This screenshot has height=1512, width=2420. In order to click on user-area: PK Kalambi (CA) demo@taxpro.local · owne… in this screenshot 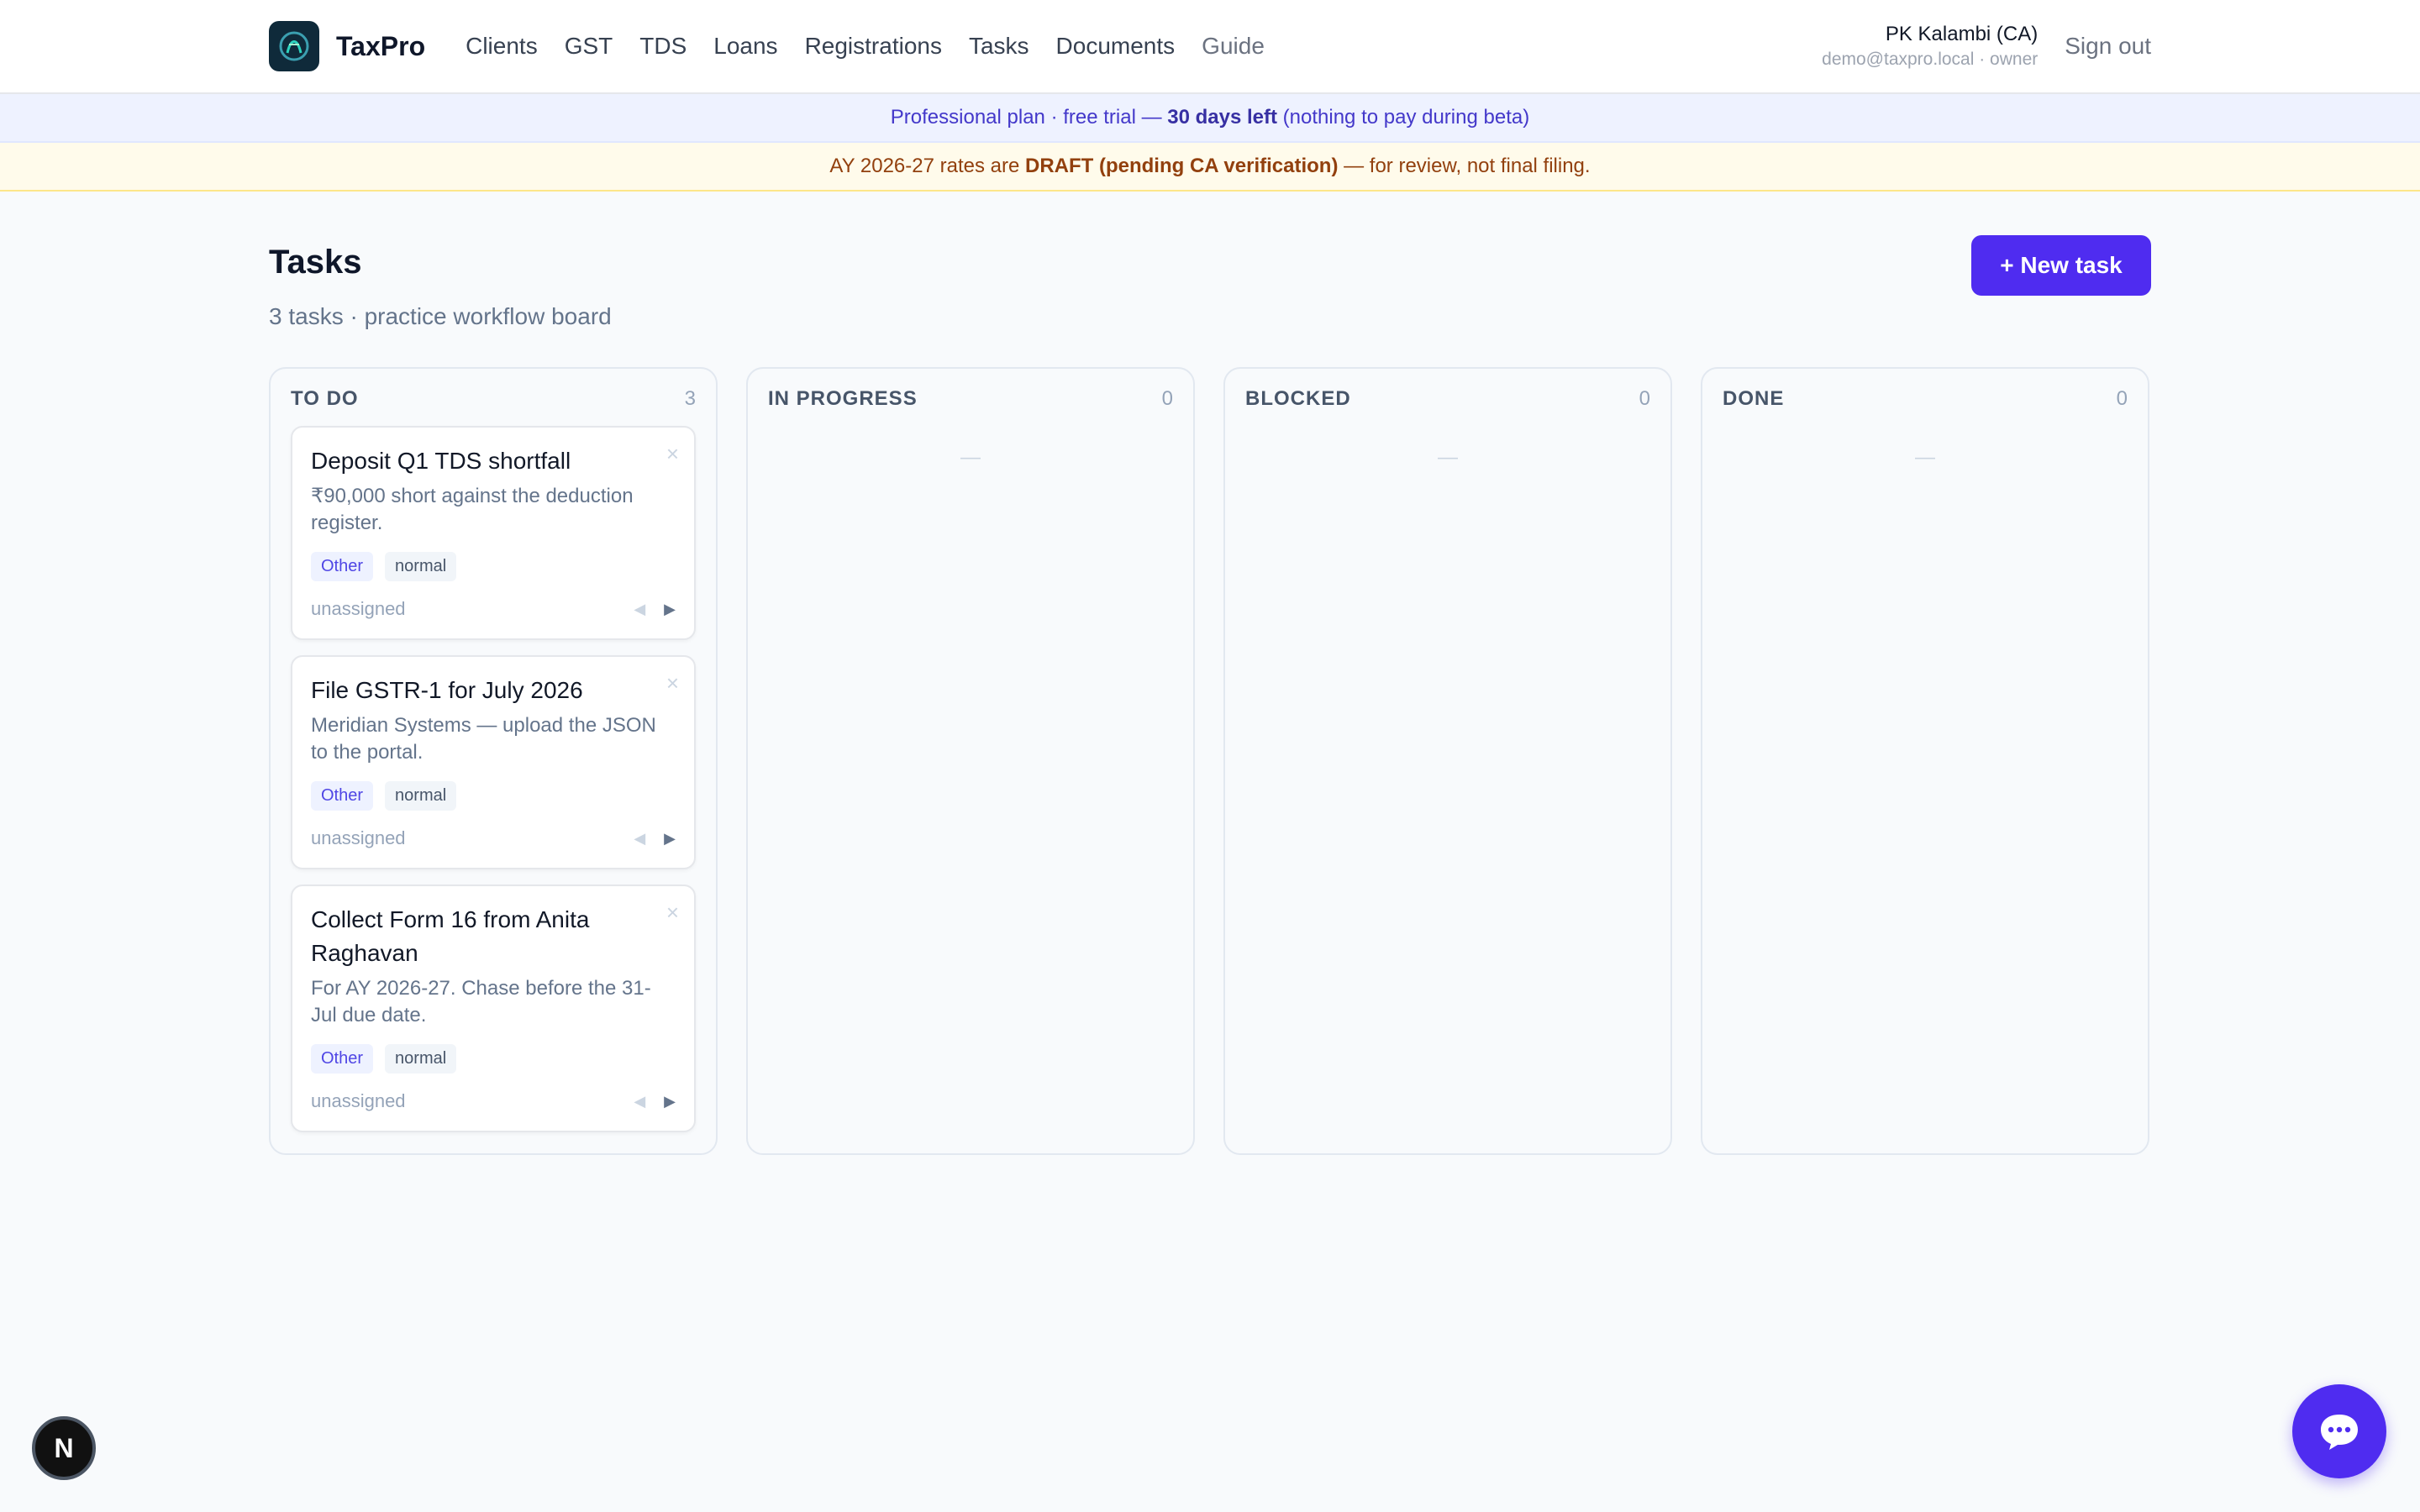, I will do `click(1986, 46)`.